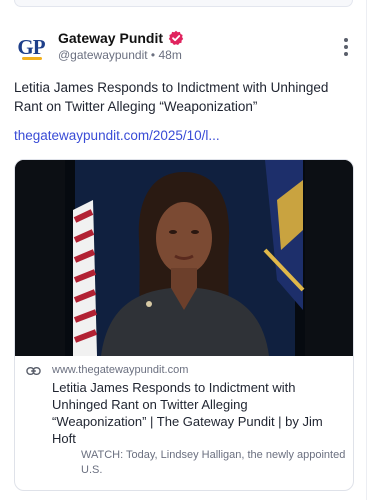  Describe the element at coordinates (346, 47) in the screenshot. I see `more-options-icon` at that location.